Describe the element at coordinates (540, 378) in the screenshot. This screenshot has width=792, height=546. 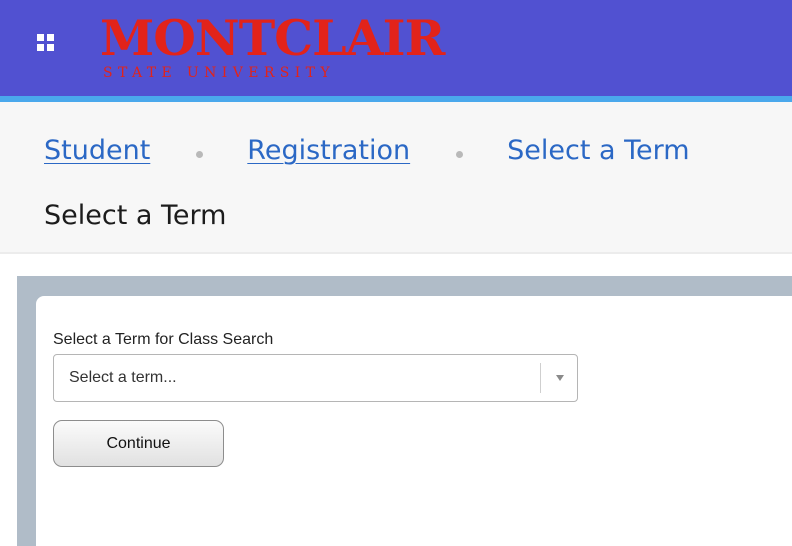
I see `dropdown-divider` at that location.